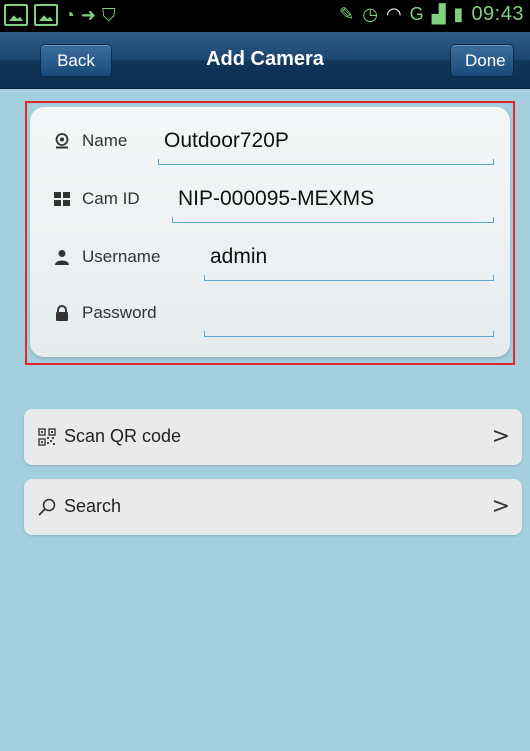 The image size is (530, 751). What do you see at coordinates (88, 14) in the screenshot?
I see `sync-notification-icon: ➜` at bounding box center [88, 14].